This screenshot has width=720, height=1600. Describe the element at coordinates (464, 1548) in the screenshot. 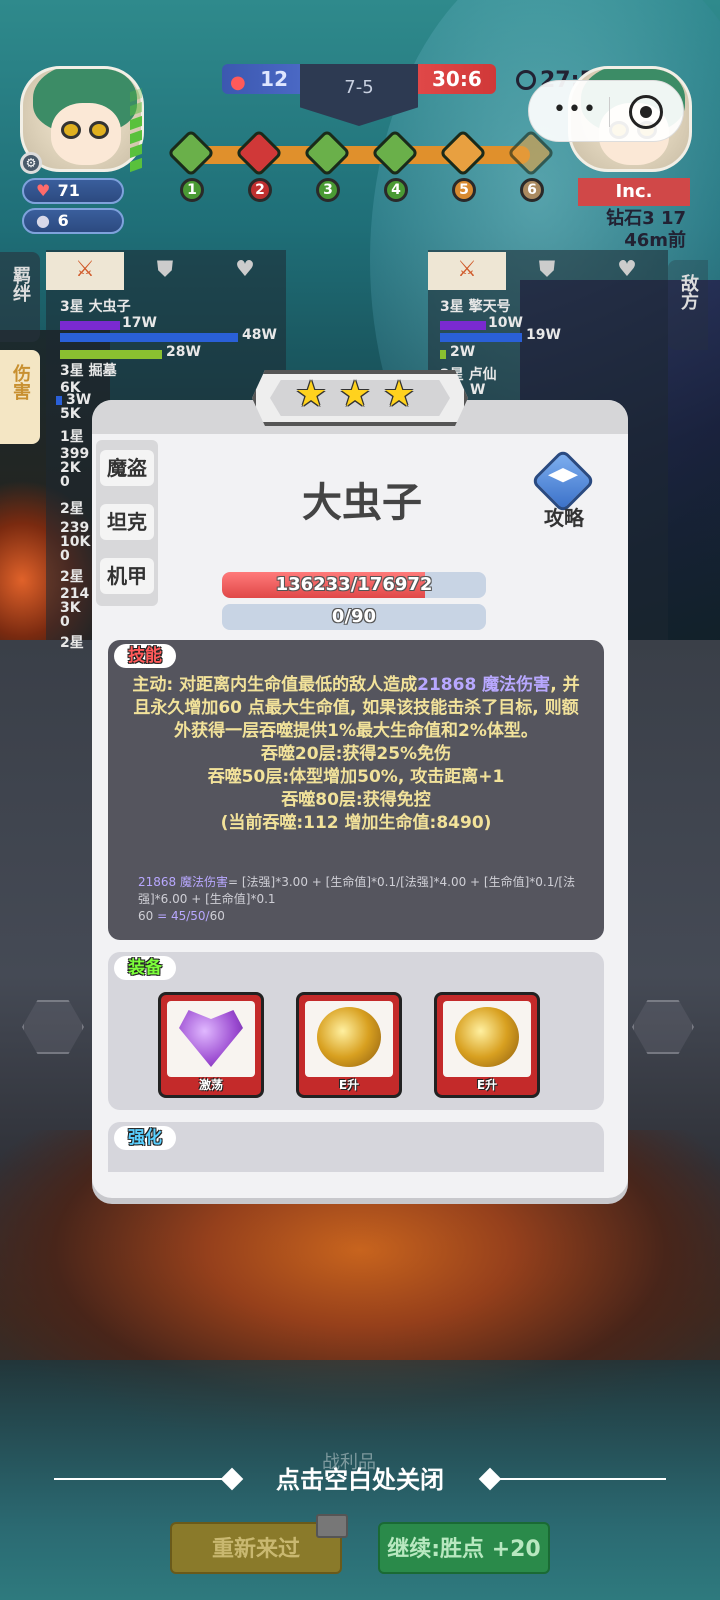

I see `continue-button: 继续:胜点 +20` at that location.